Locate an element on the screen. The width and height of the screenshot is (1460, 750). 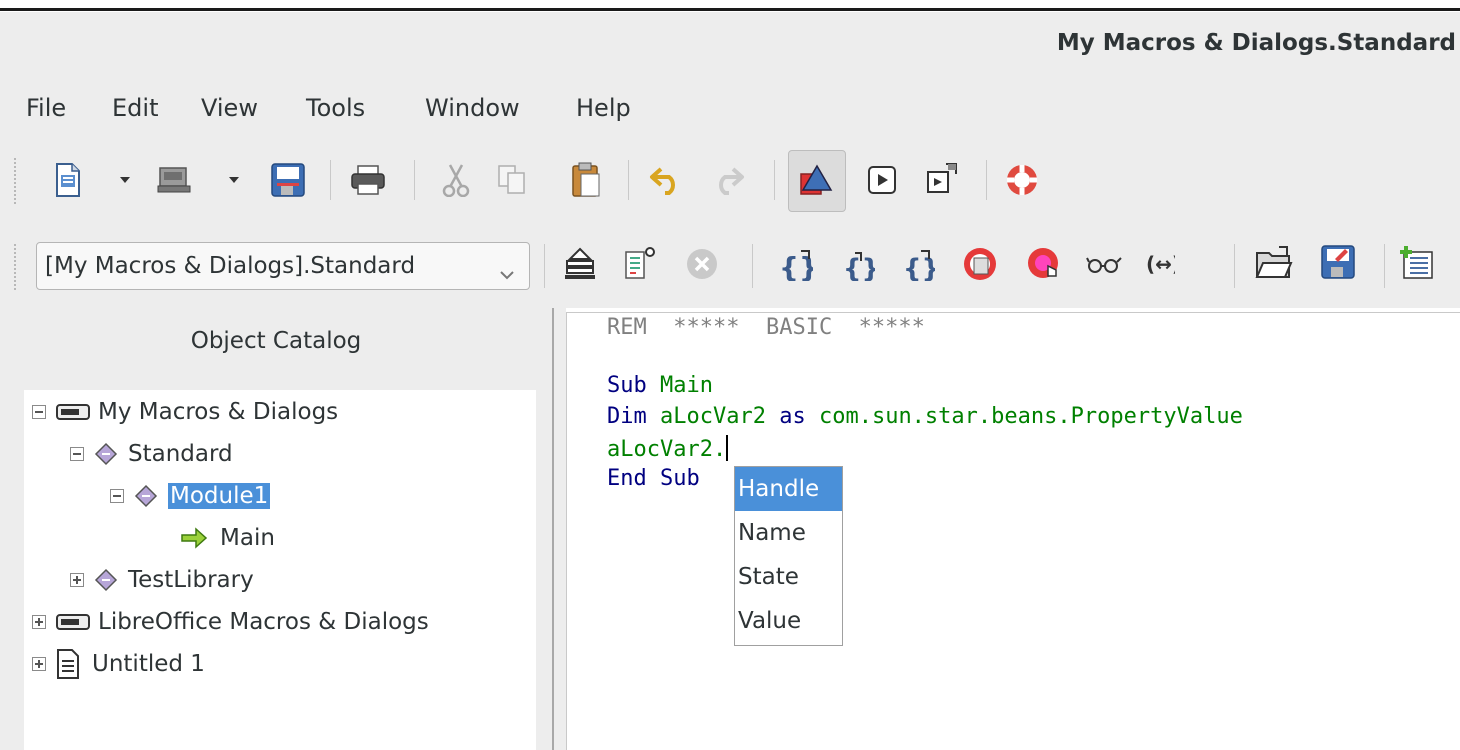
code-line-rem: REM ***** BASIC ***** is located at coordinates (766, 327).